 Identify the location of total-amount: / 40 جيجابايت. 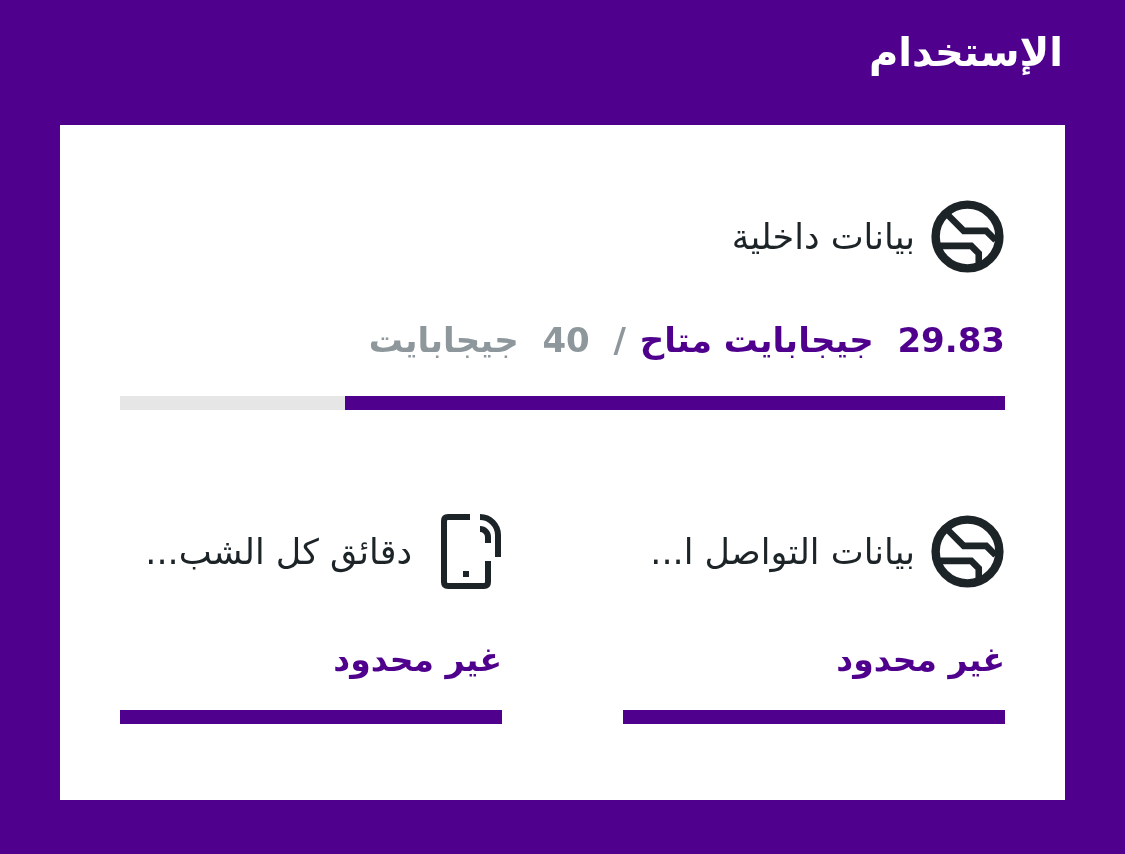
(497, 340).